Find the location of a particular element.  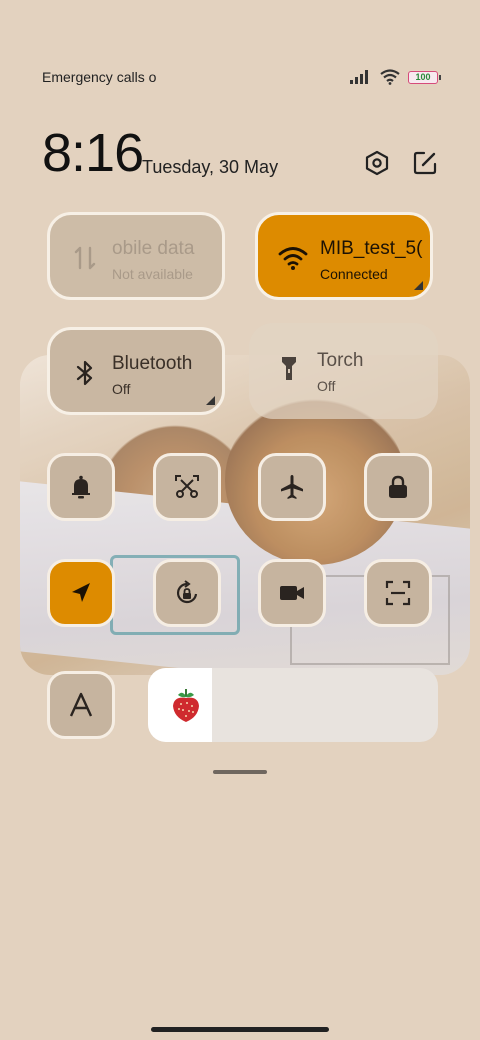

torch-title: Torch is located at coordinates (340, 360).